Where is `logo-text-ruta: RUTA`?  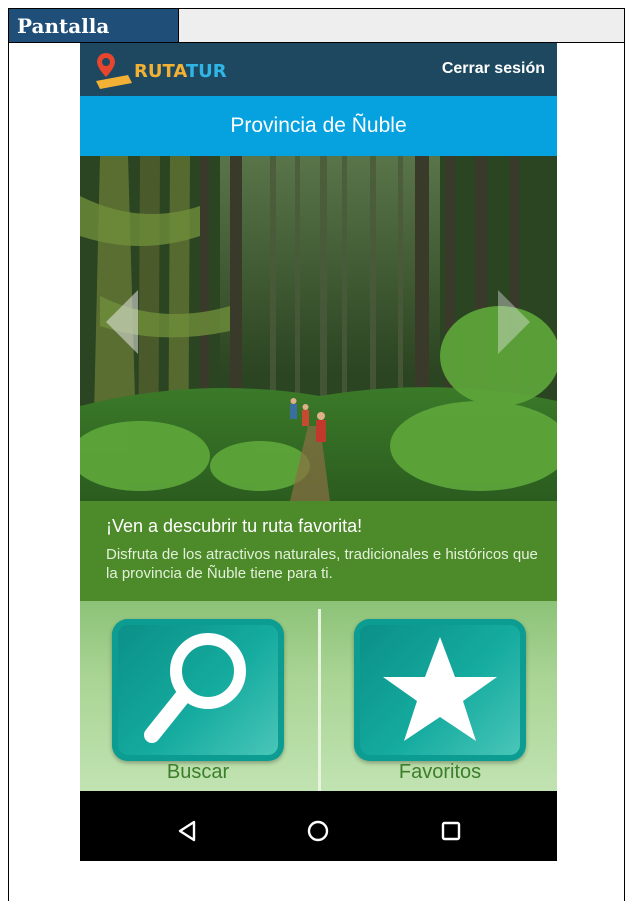 logo-text-ruta: RUTA is located at coordinates (160, 71).